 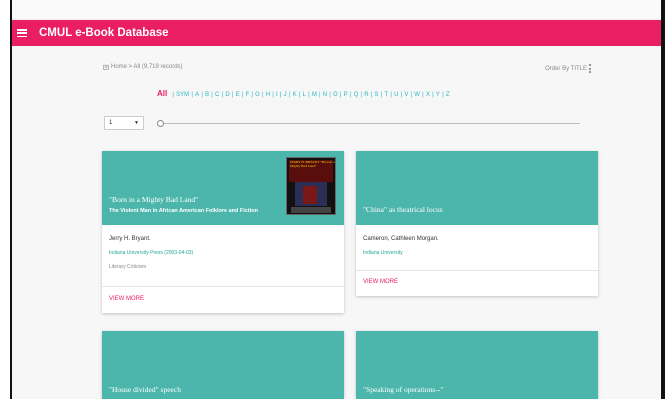 I want to click on filter-letter-g: G, so click(x=257, y=95).